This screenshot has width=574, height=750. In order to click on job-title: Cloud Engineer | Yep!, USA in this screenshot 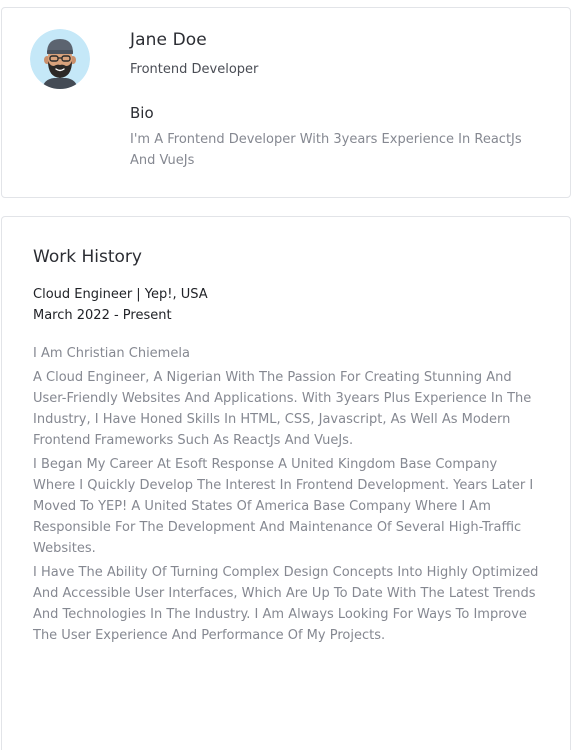, I will do `click(120, 294)`.